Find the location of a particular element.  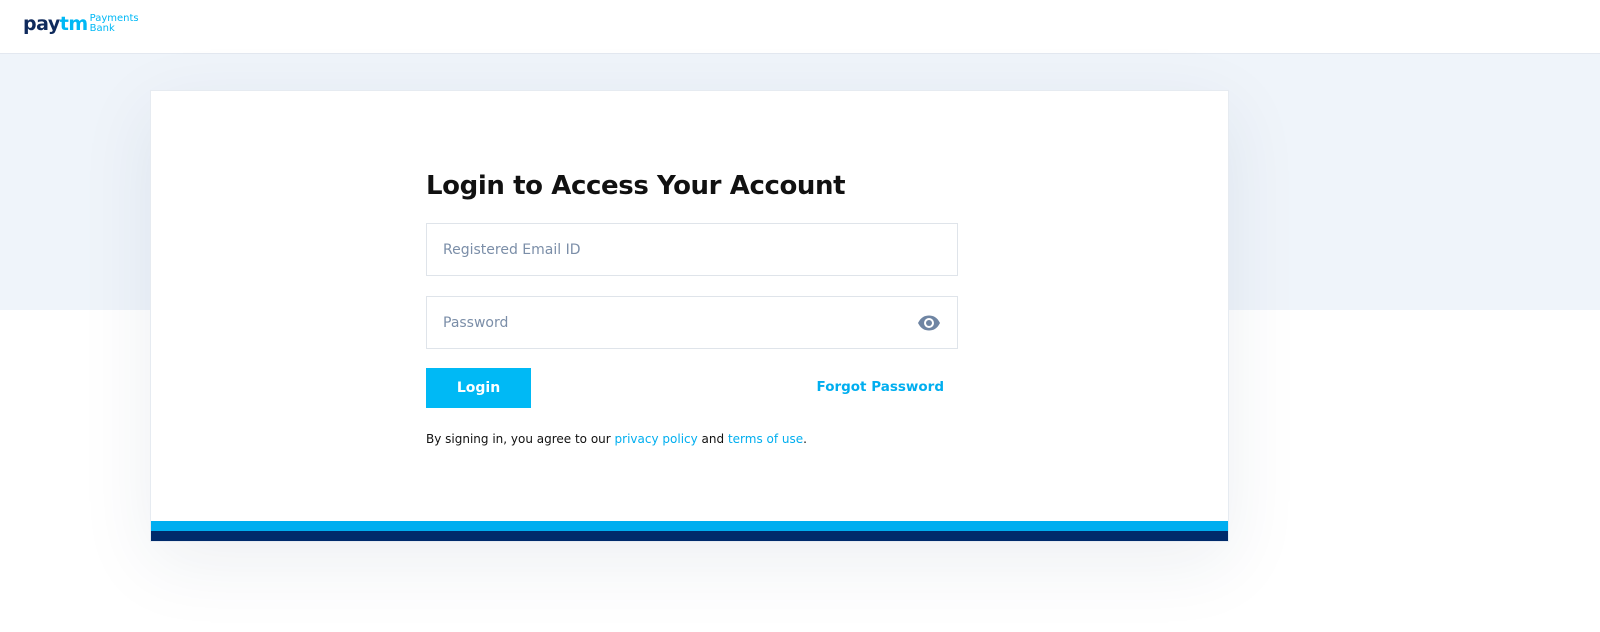

password-field-wrapper is located at coordinates (692, 322).